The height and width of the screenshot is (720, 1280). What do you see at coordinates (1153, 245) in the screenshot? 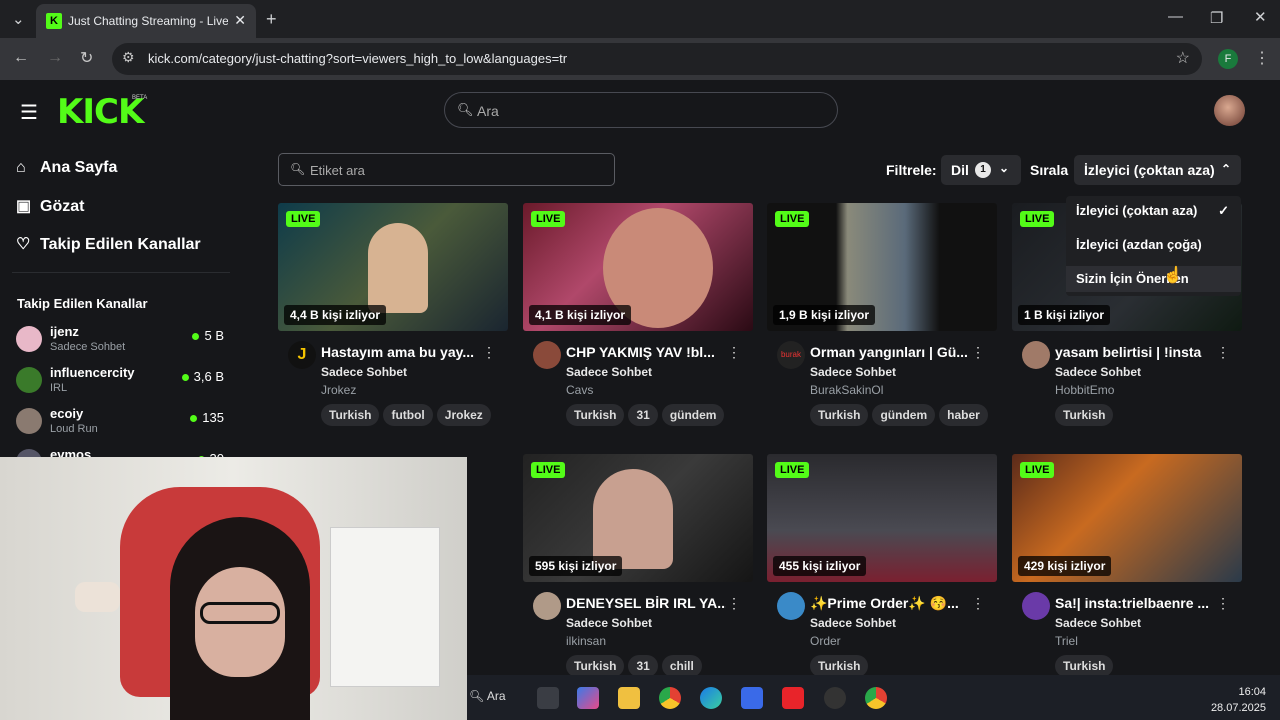
I see `sort-option-viewers-asc: İzleyici (azdan çoğa)` at bounding box center [1153, 245].